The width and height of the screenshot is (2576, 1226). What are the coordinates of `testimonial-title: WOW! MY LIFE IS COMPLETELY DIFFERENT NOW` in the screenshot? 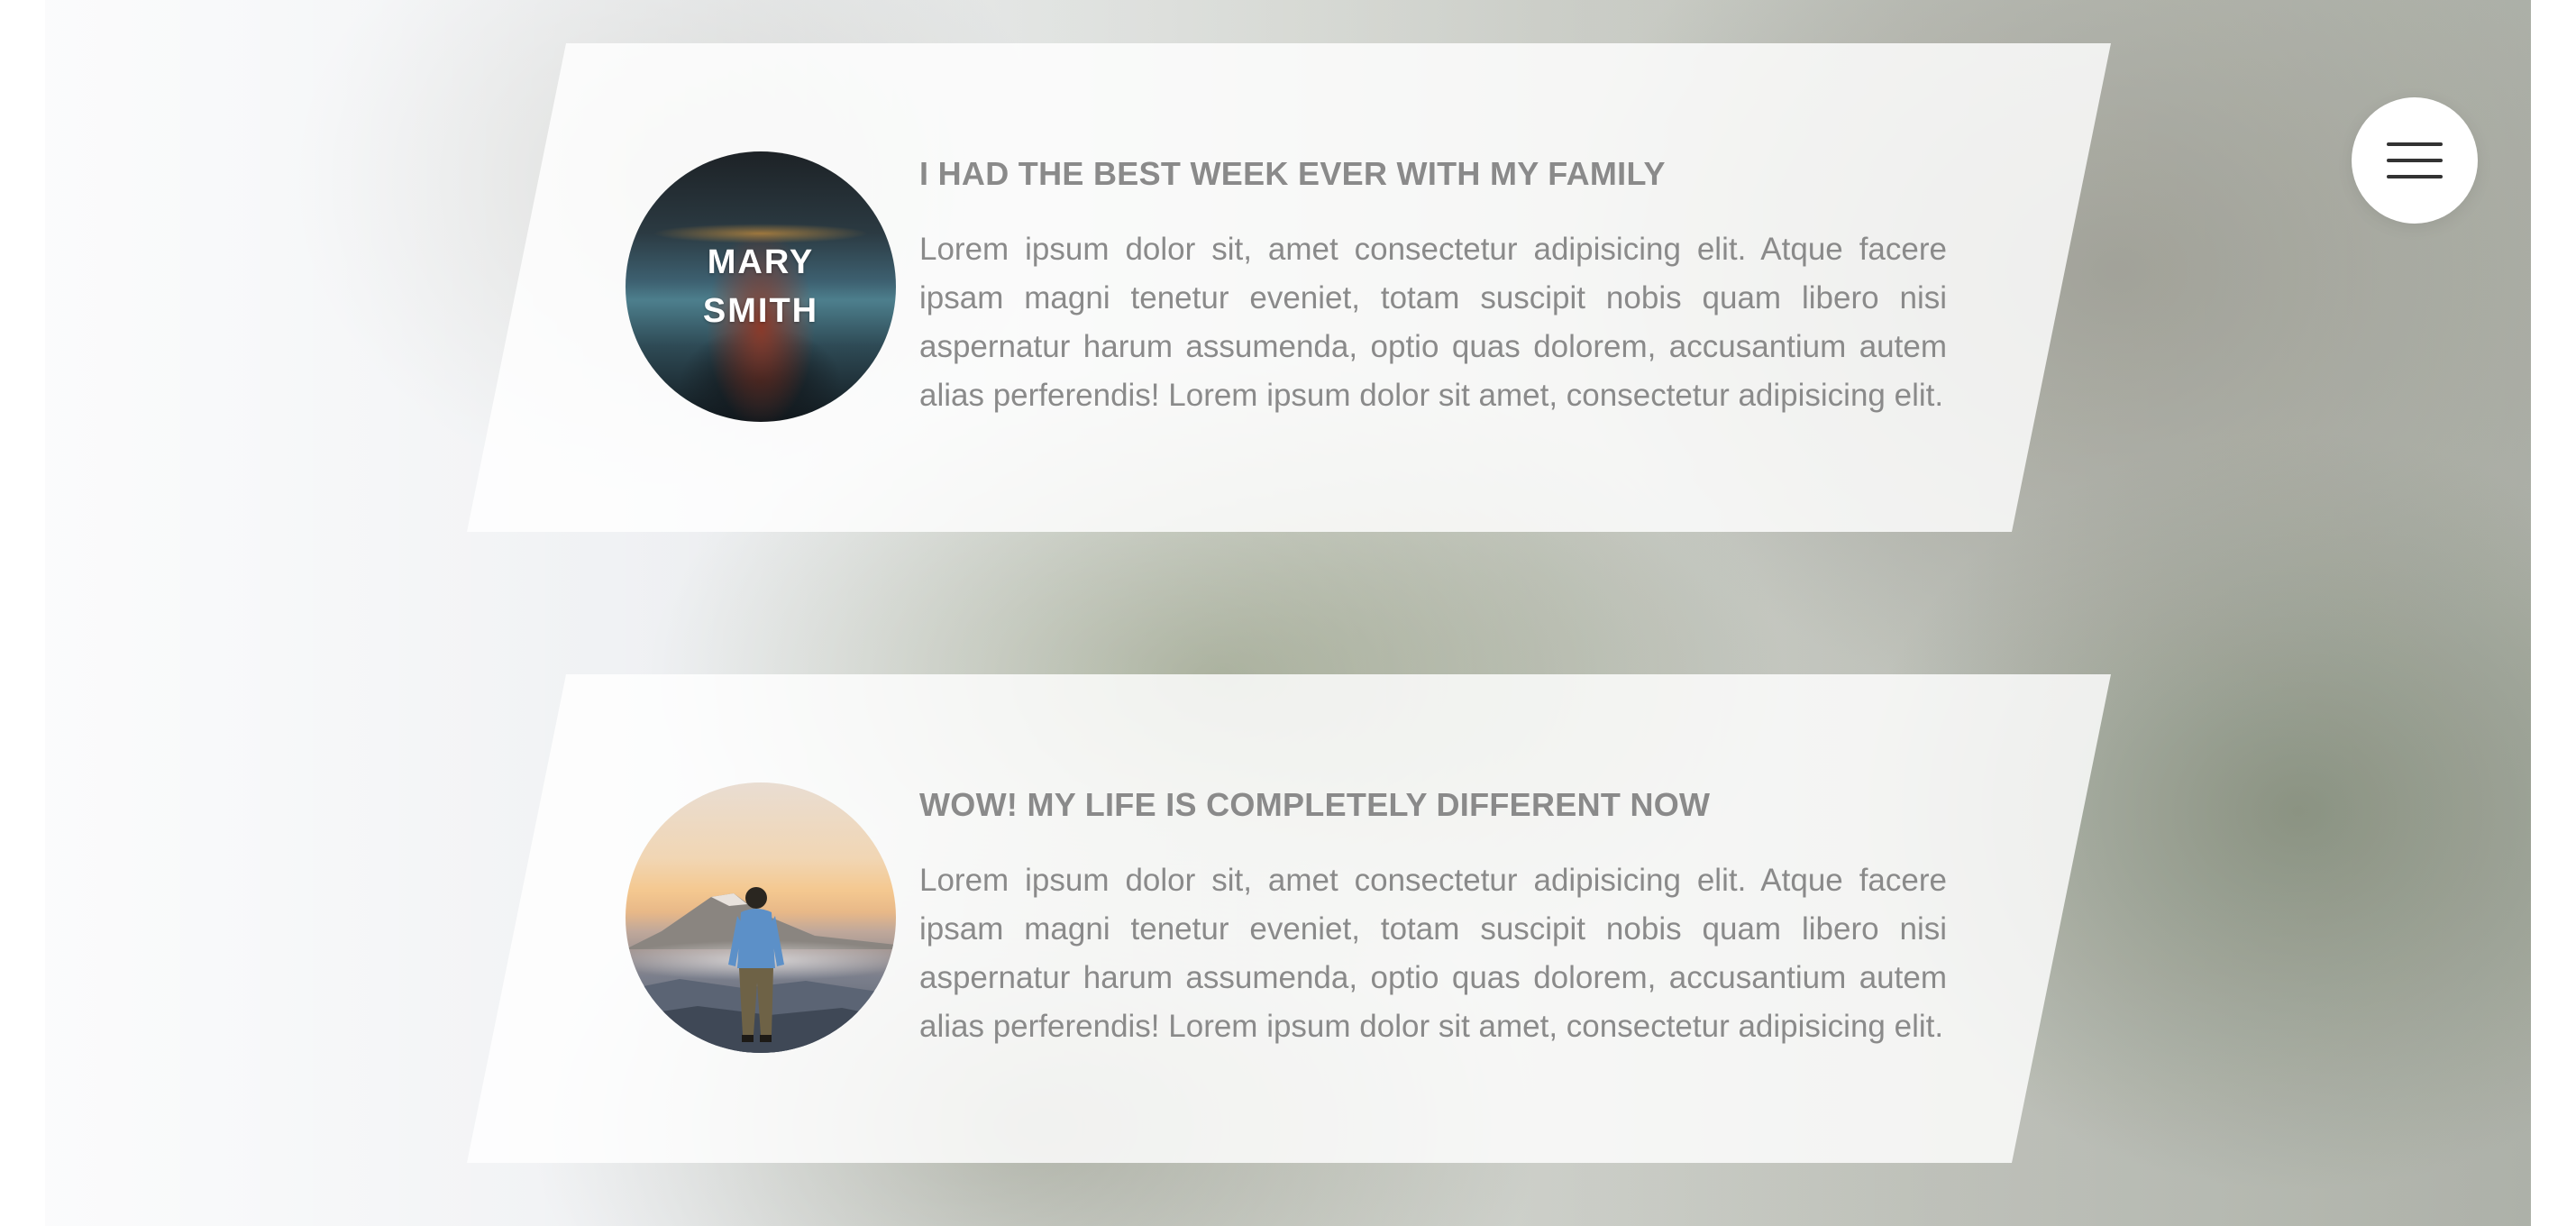 It's located at (1315, 804).